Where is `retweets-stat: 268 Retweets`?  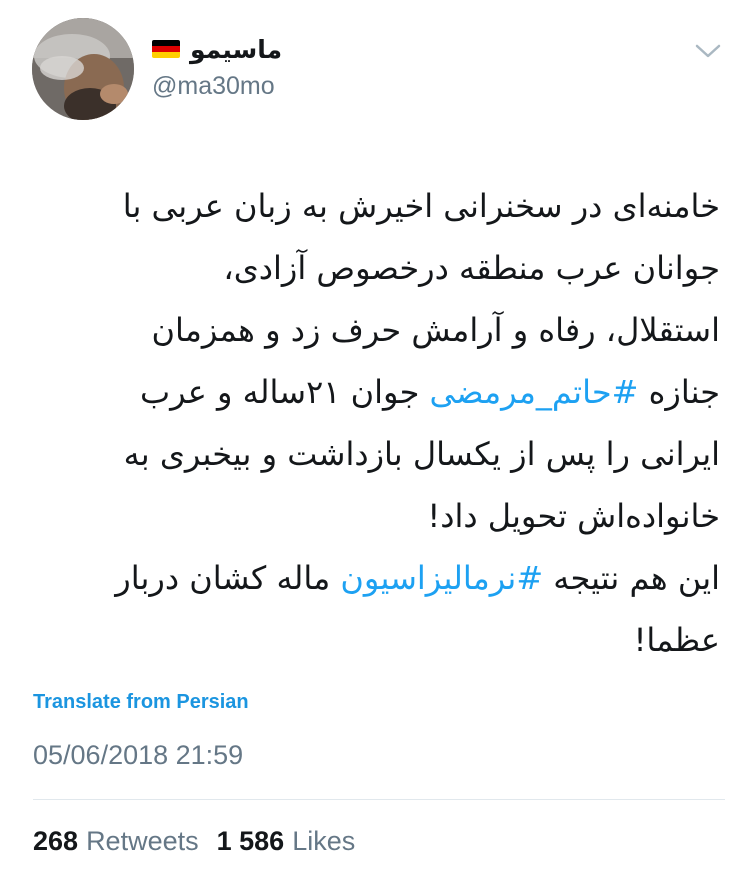
retweets-stat: 268 Retweets is located at coordinates (116, 841).